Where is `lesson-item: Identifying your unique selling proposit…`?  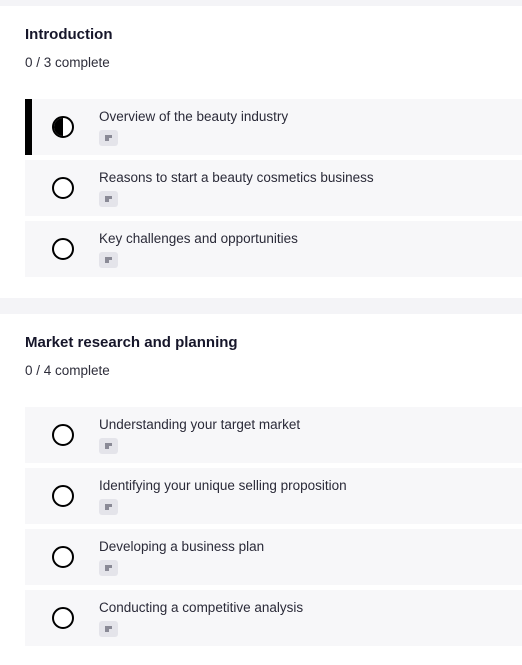
lesson-item: Identifying your unique selling proposit… is located at coordinates (273, 496).